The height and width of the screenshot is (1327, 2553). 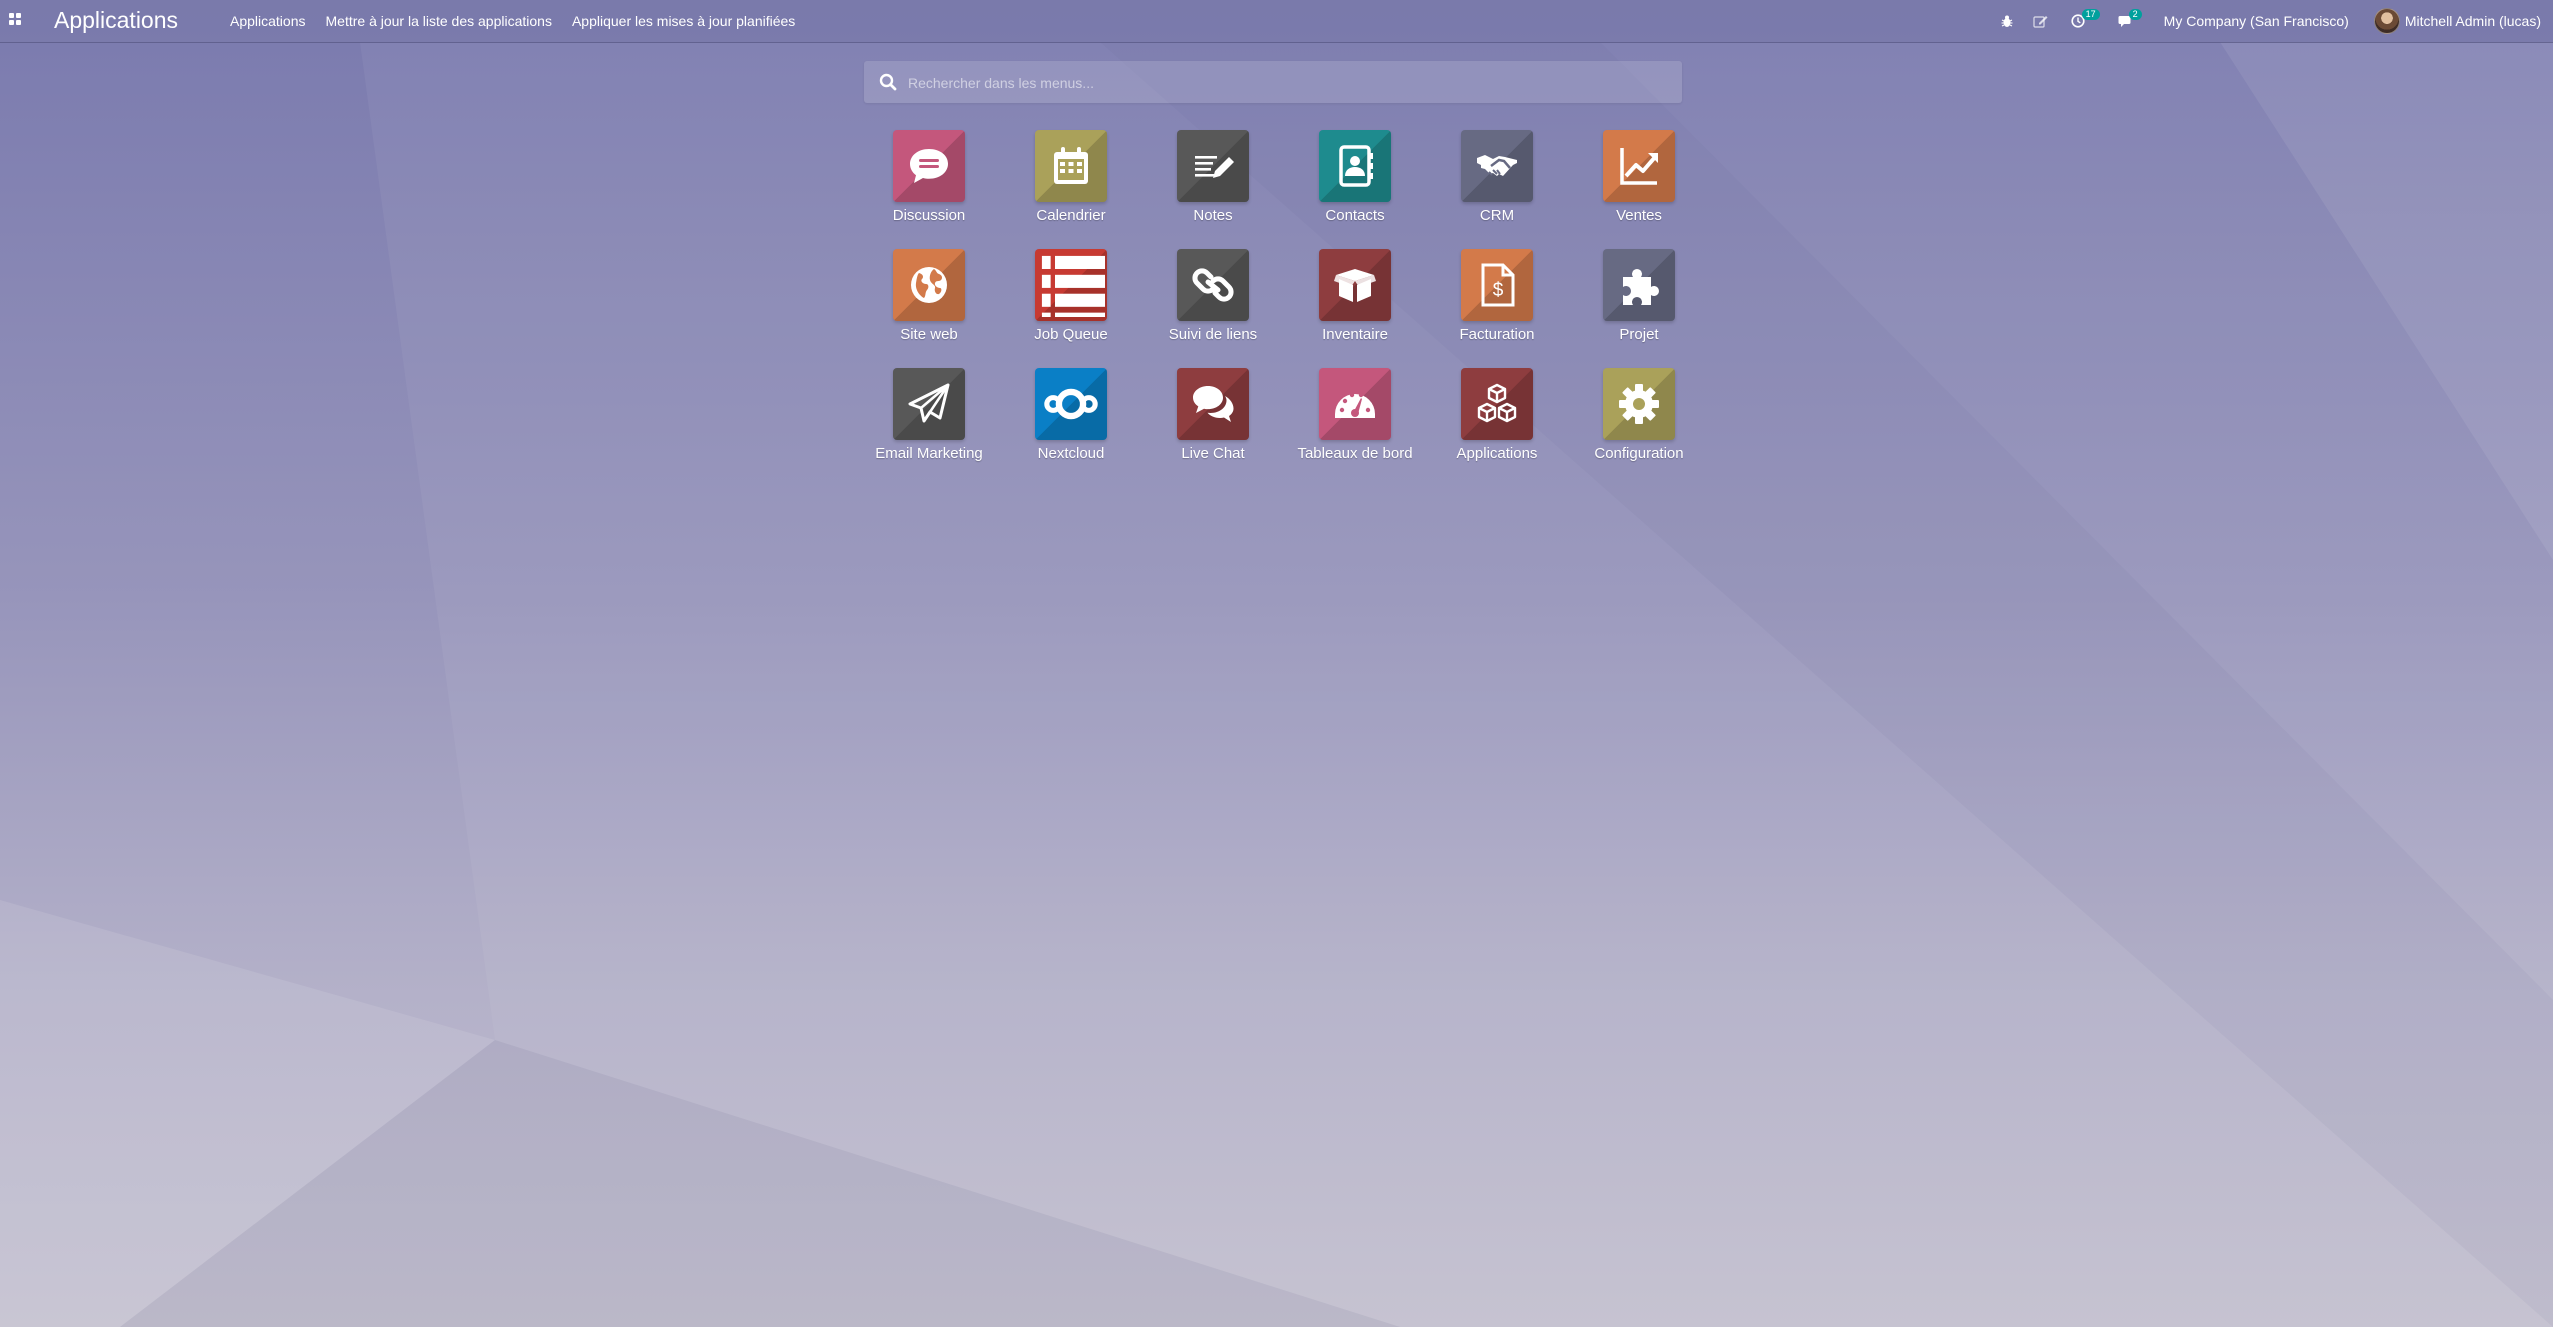 I want to click on app-label: Live Chat, so click(x=1213, y=453).